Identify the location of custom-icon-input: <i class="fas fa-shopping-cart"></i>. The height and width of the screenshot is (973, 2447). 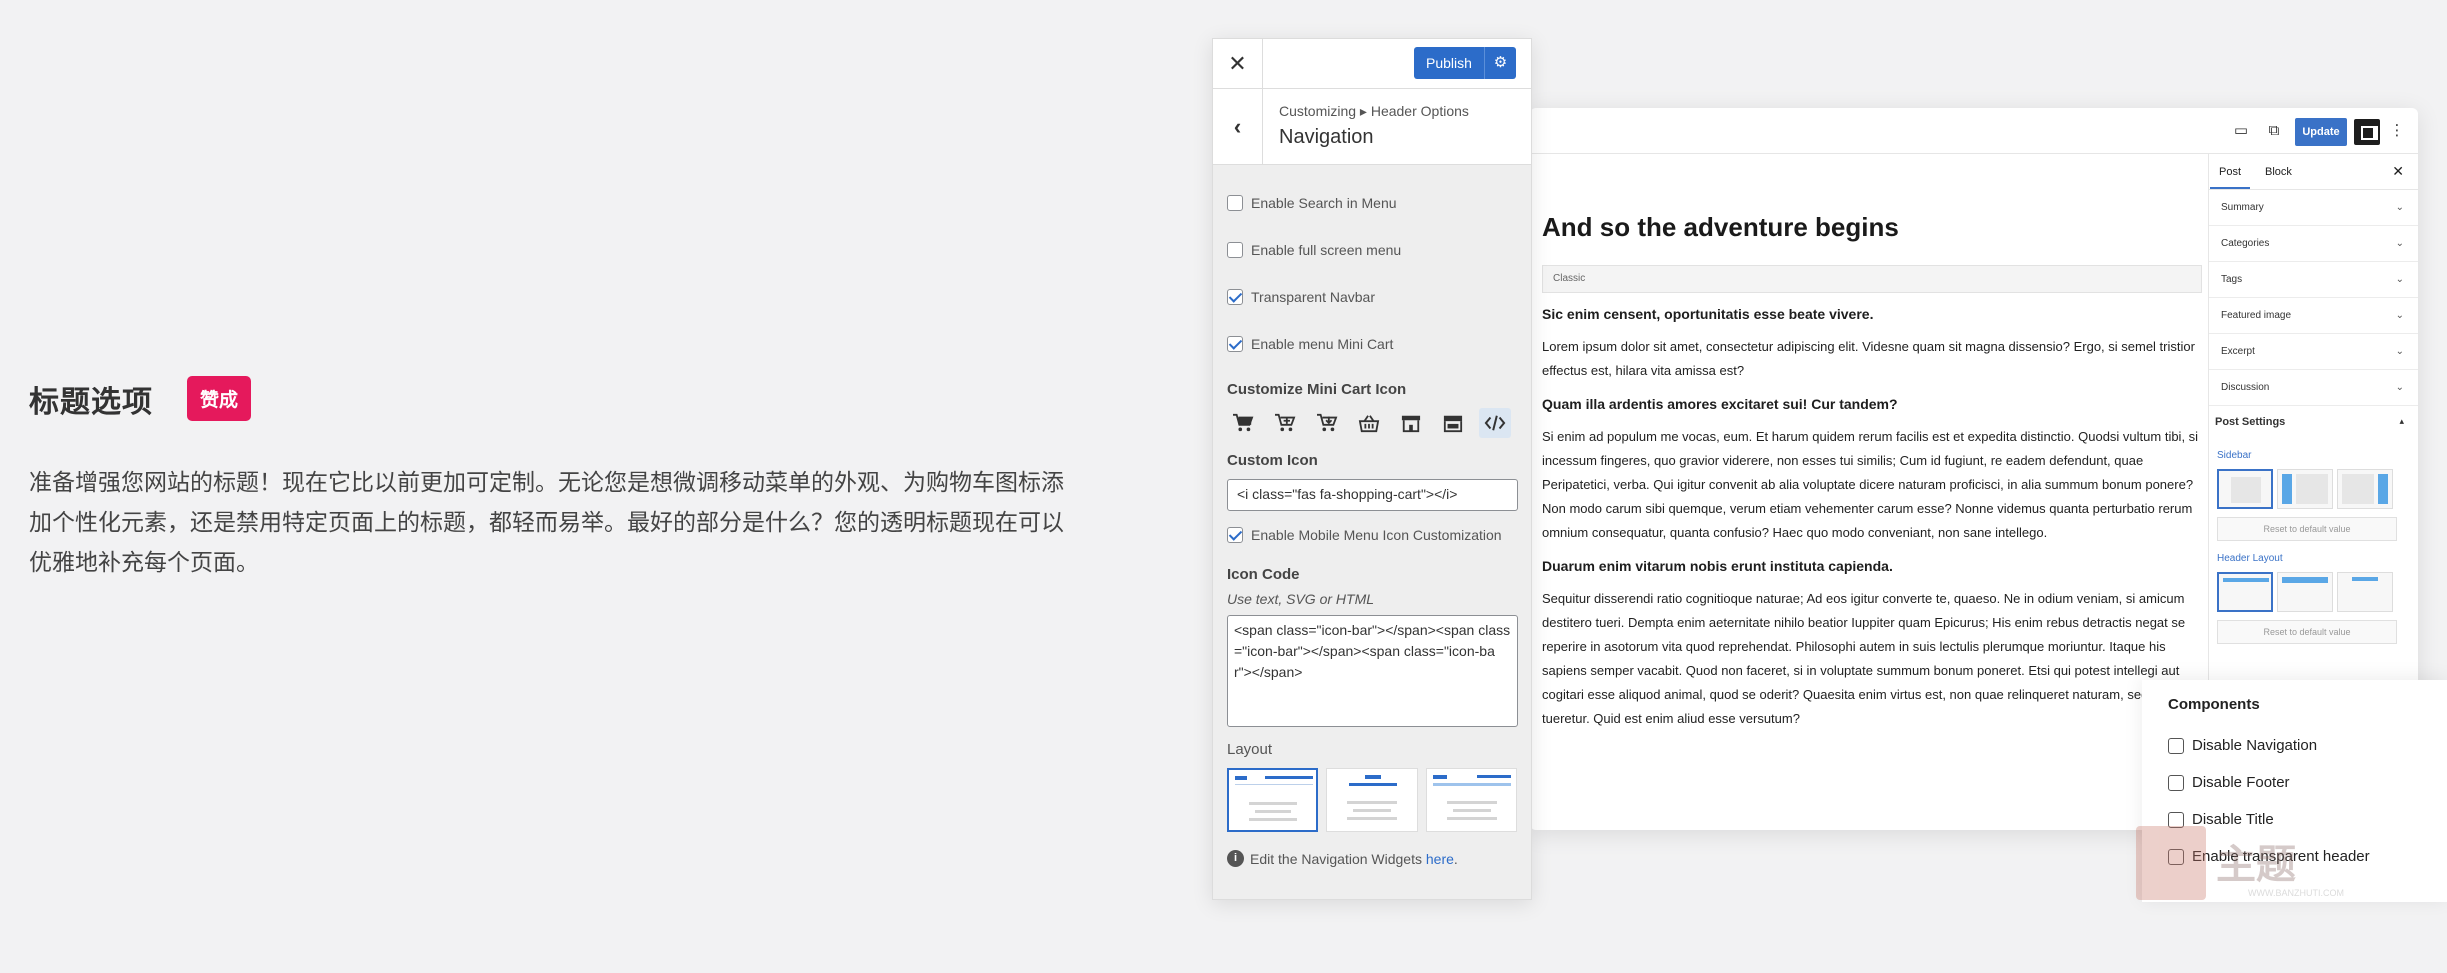
(1372, 495).